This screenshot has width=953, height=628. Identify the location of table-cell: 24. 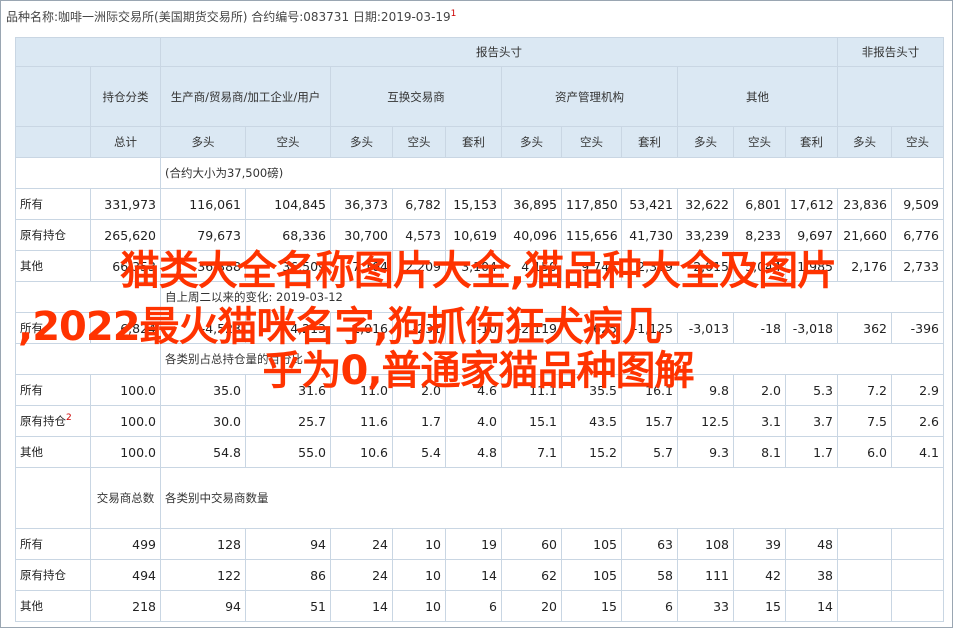
(361, 544).